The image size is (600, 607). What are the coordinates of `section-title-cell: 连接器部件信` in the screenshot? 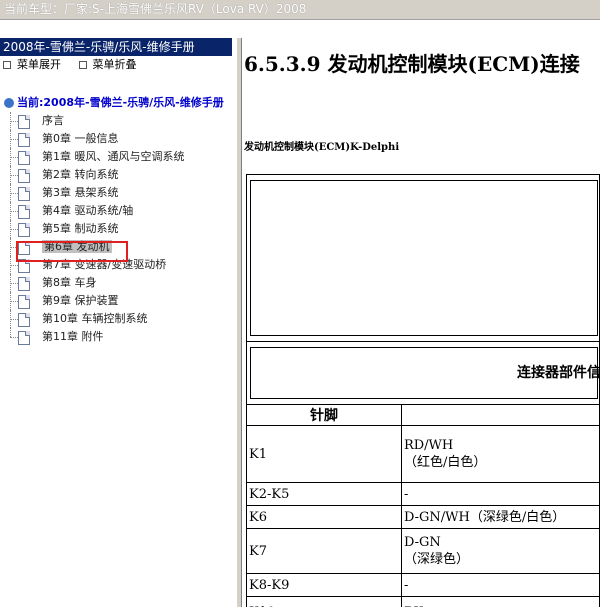 It's located at (423, 373).